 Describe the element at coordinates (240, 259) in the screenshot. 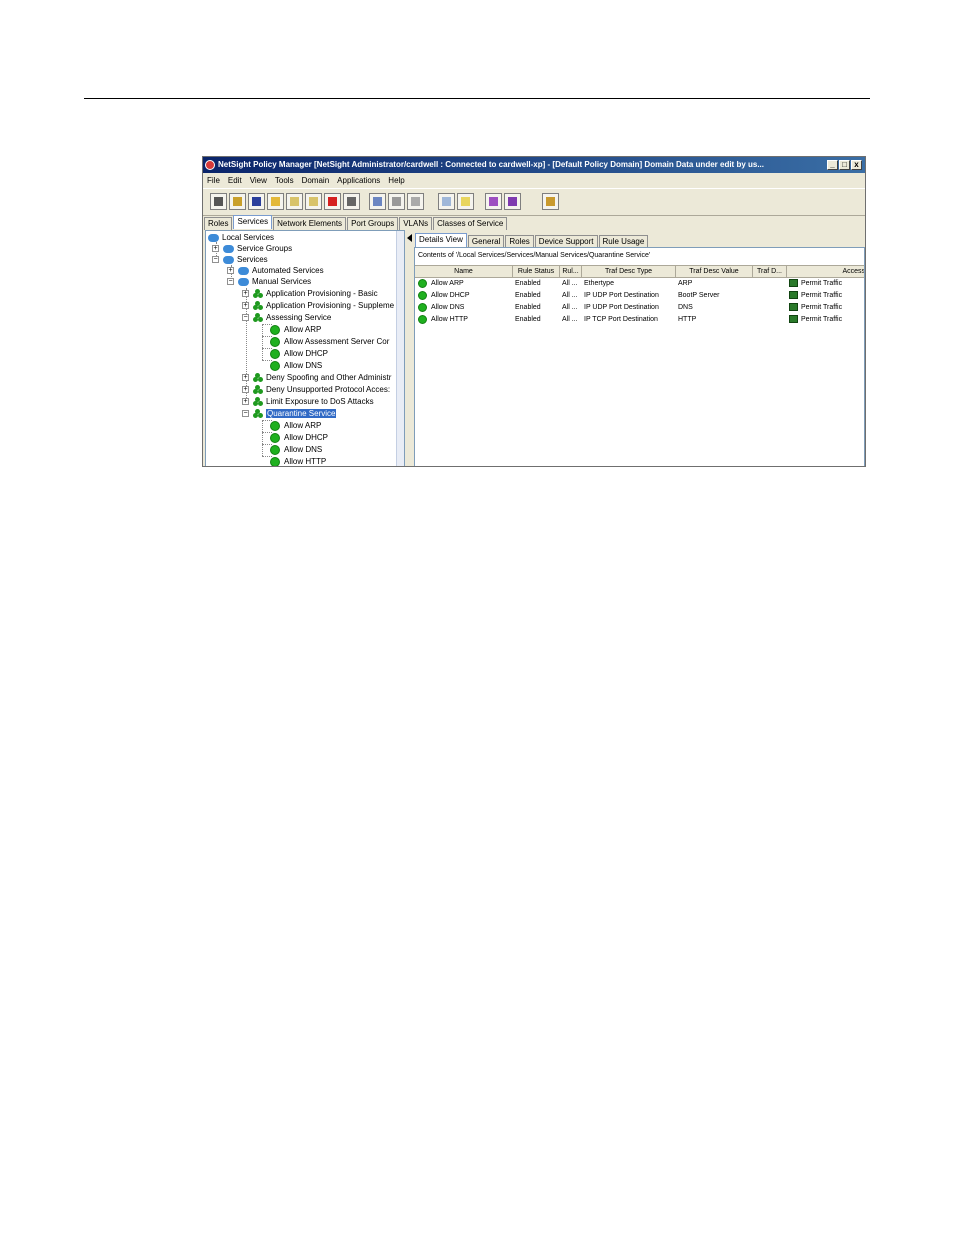

I see `tree-item-services: − Services` at that location.